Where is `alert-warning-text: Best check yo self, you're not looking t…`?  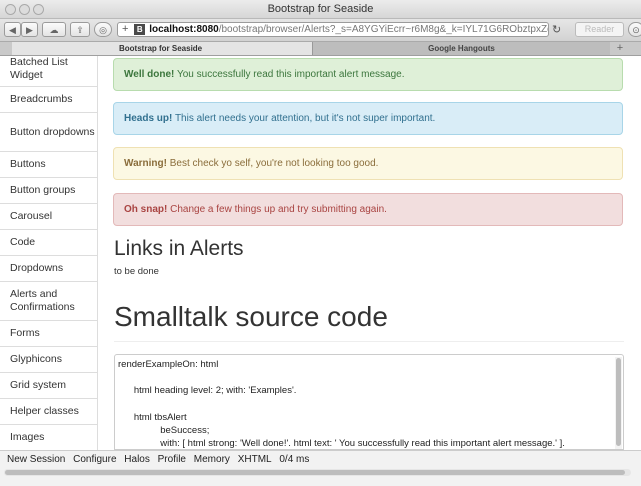
alert-warning-text: Best check yo self, you're not looking t… is located at coordinates (272, 163).